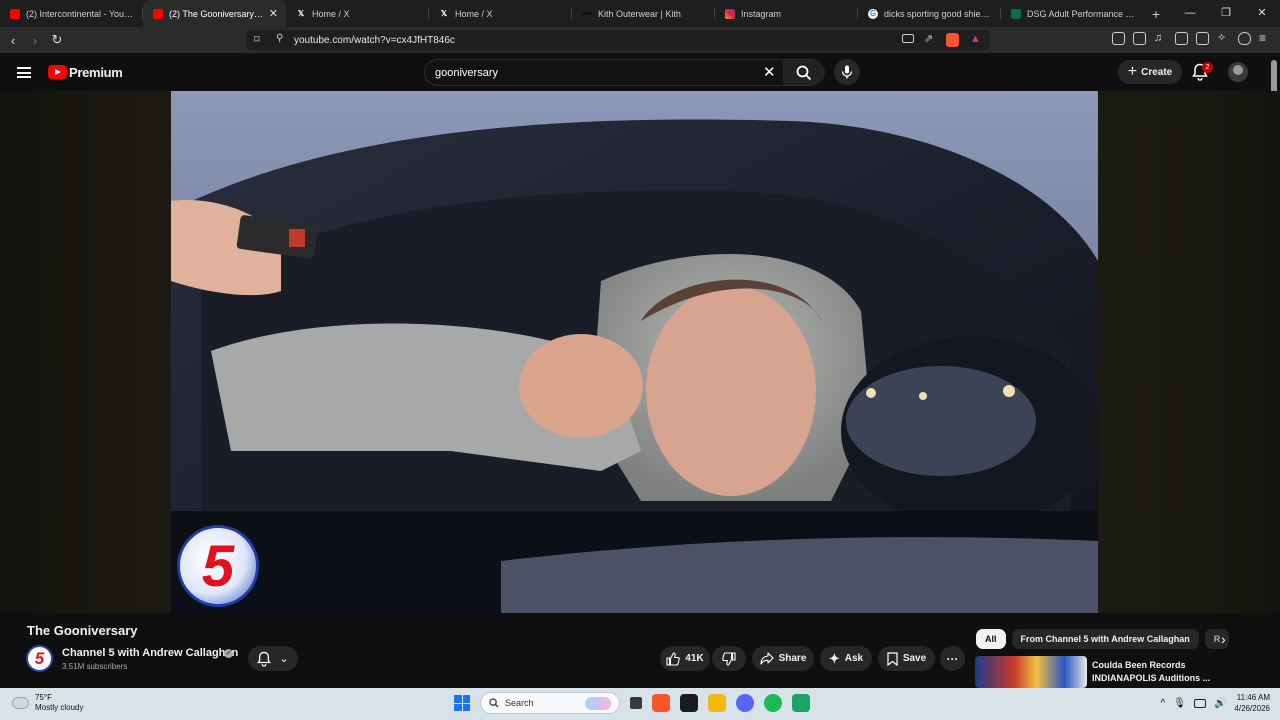  What do you see at coordinates (1238, 72) in the screenshot?
I see `account-avatar` at bounding box center [1238, 72].